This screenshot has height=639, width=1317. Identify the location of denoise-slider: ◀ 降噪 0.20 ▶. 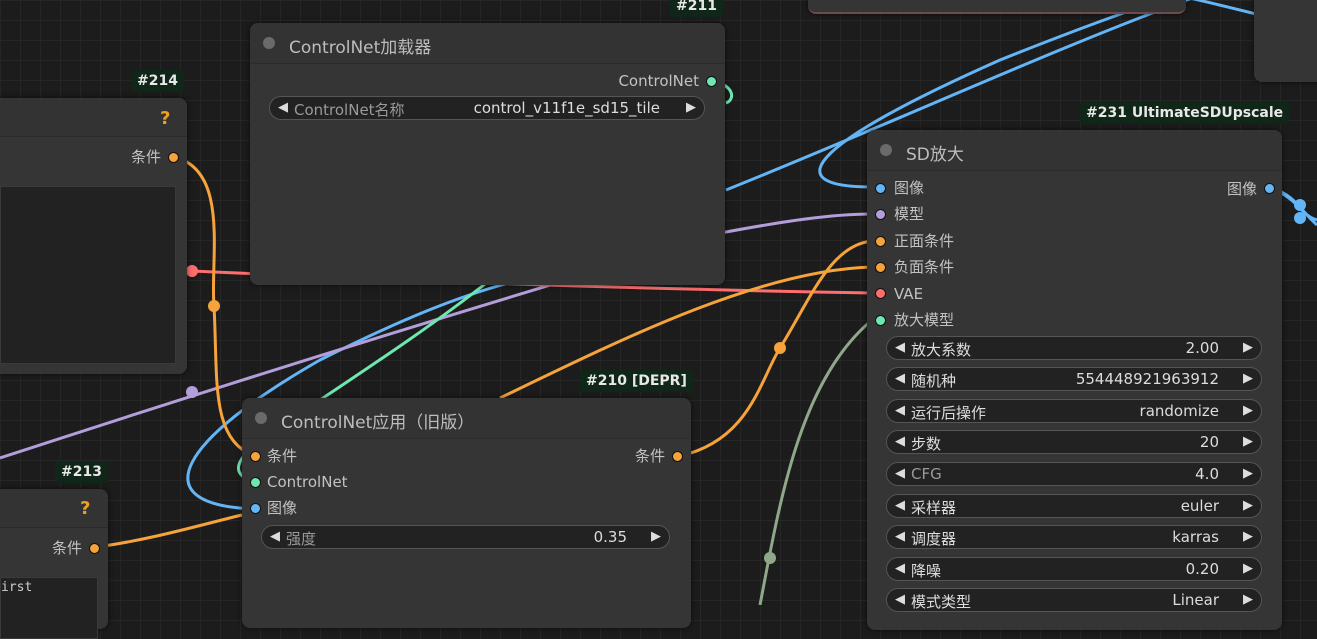
(1074, 569).